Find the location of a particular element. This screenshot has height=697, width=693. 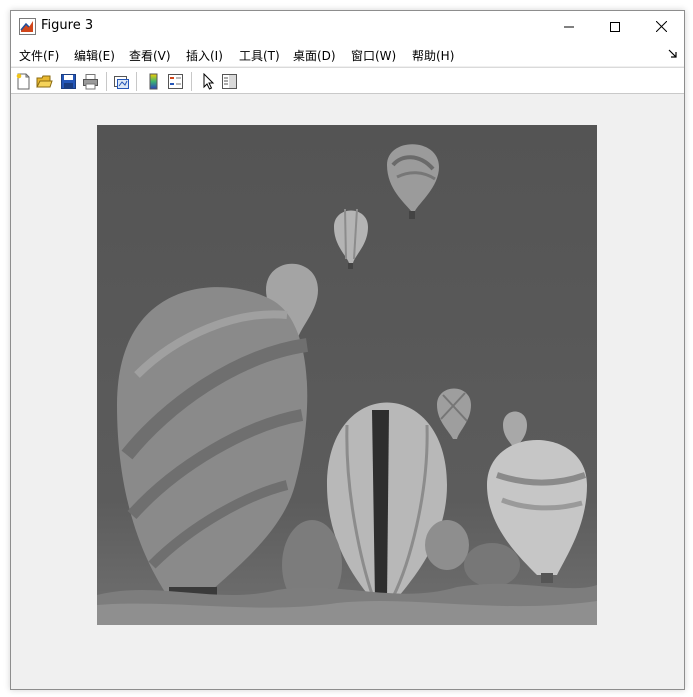

minimize-button is located at coordinates (569, 26).